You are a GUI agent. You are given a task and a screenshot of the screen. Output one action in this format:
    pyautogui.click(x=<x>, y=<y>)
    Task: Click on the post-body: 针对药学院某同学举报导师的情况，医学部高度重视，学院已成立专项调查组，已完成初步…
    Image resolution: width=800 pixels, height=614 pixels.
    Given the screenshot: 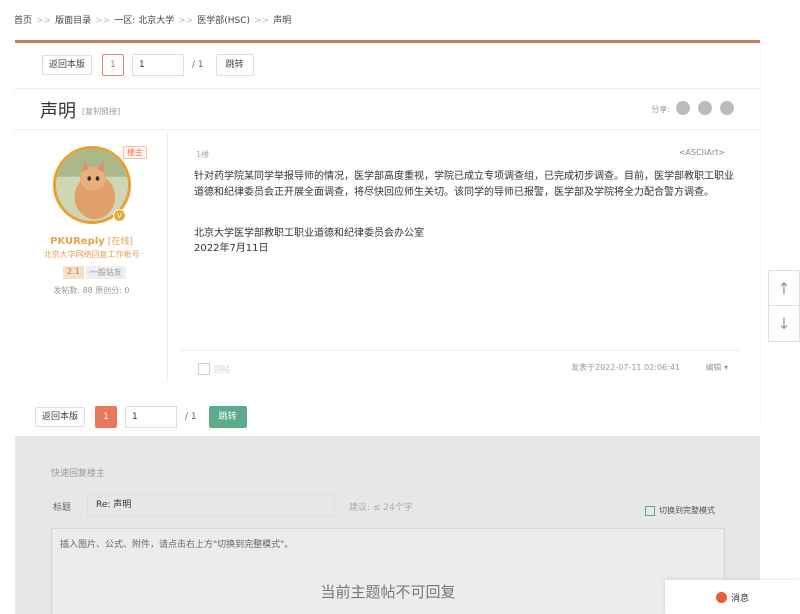 What is the action you would take?
    pyautogui.click(x=464, y=189)
    